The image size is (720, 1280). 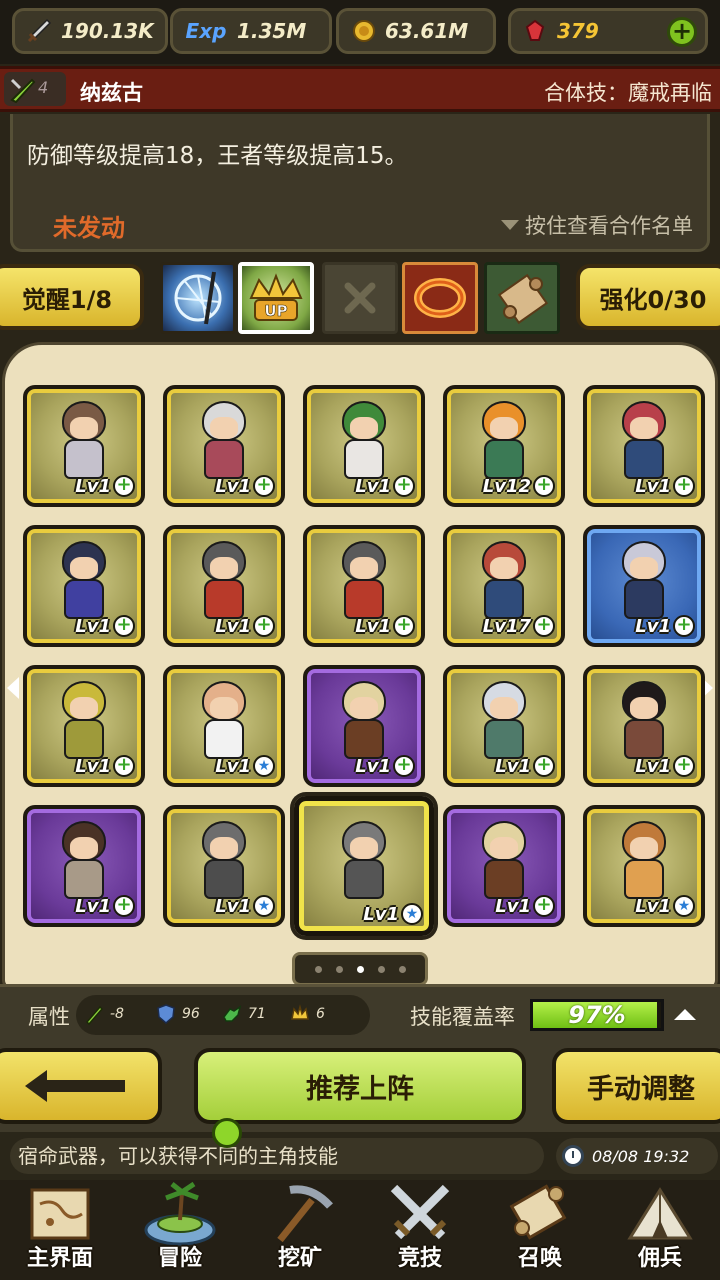 I want to click on attr-crown: 6, so click(x=307, y=1014).